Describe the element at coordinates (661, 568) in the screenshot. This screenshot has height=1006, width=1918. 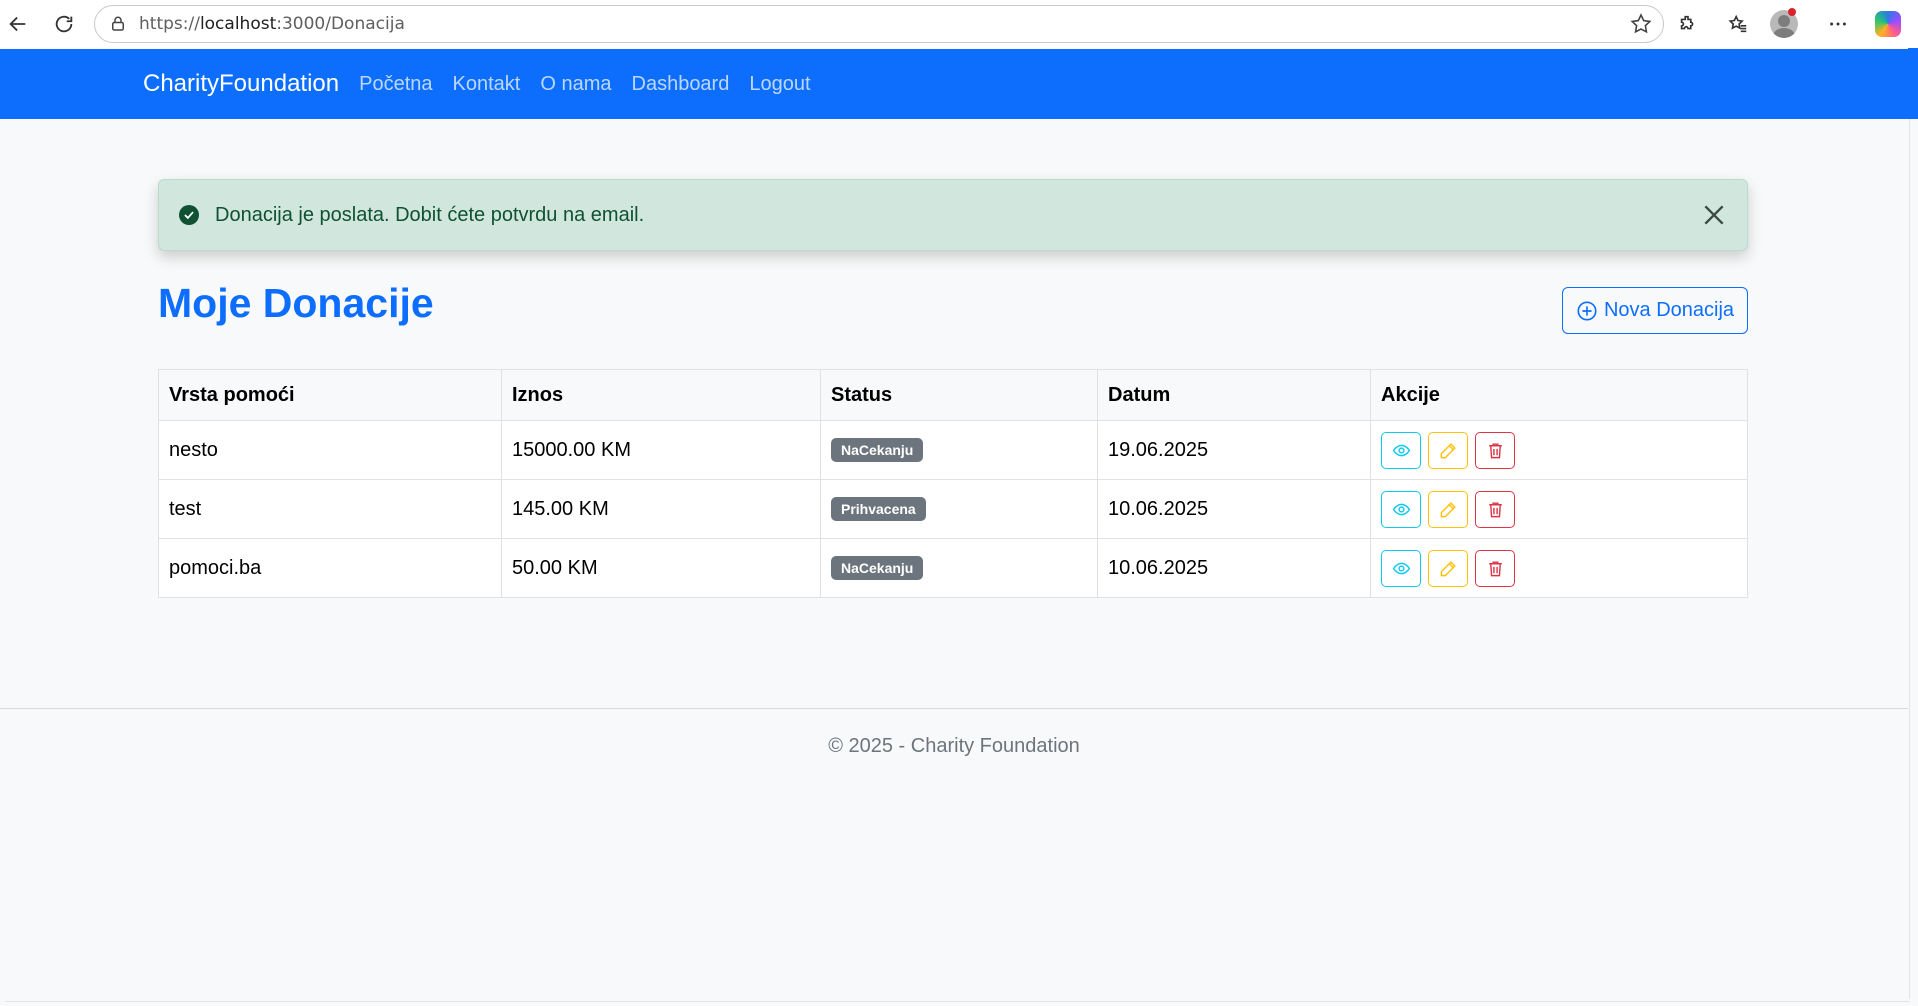
I see `cell-amount: 50.00 KM` at that location.